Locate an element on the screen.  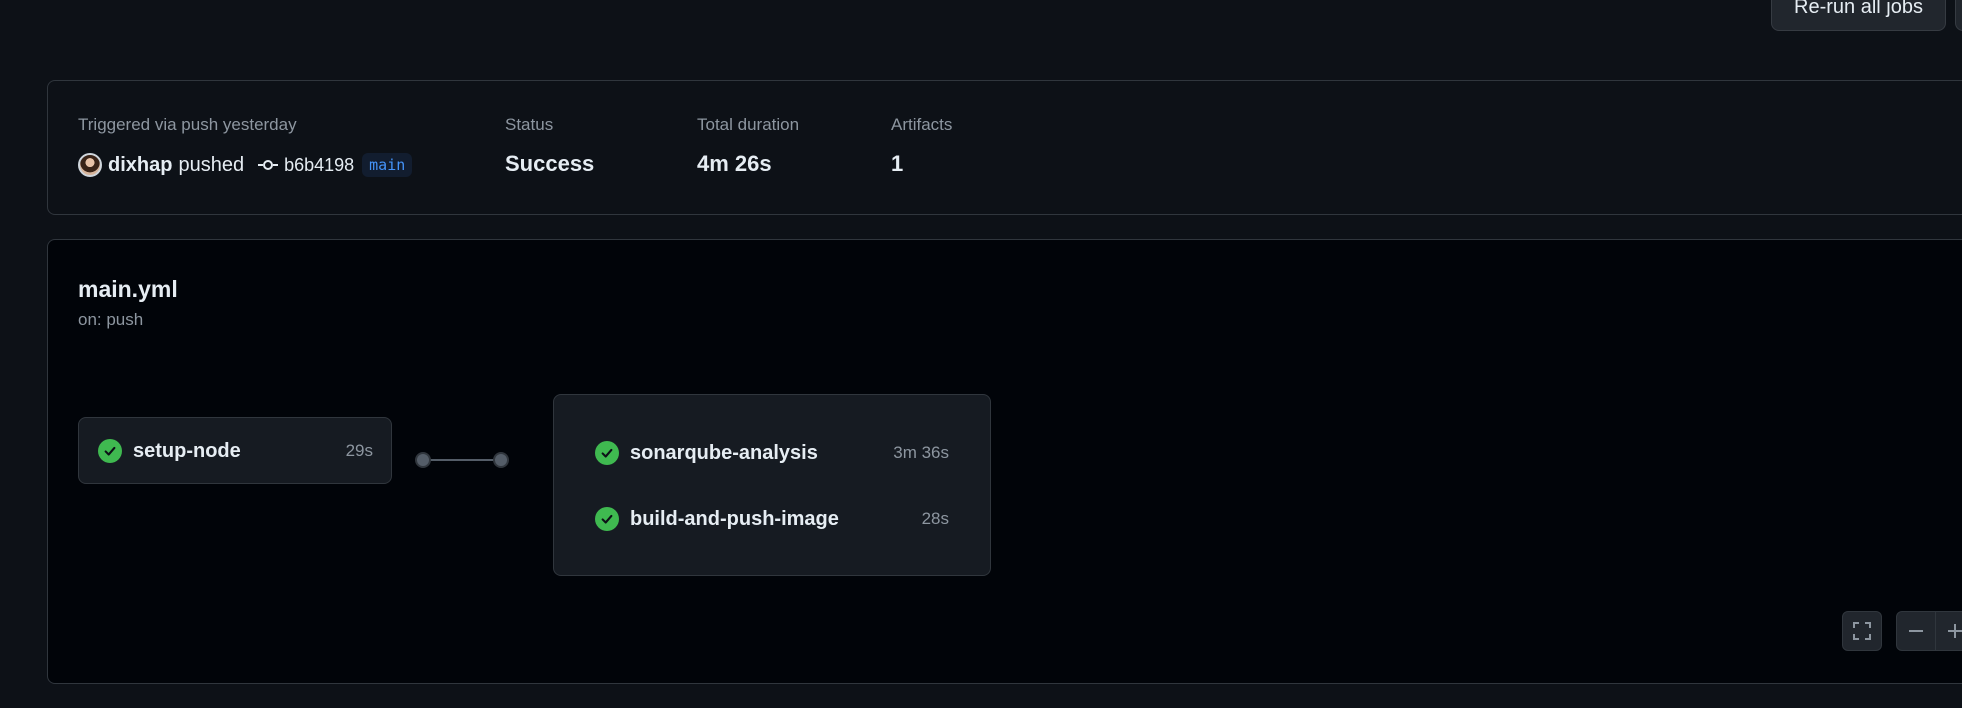
job-duration: 3m 36s is located at coordinates (921, 452).